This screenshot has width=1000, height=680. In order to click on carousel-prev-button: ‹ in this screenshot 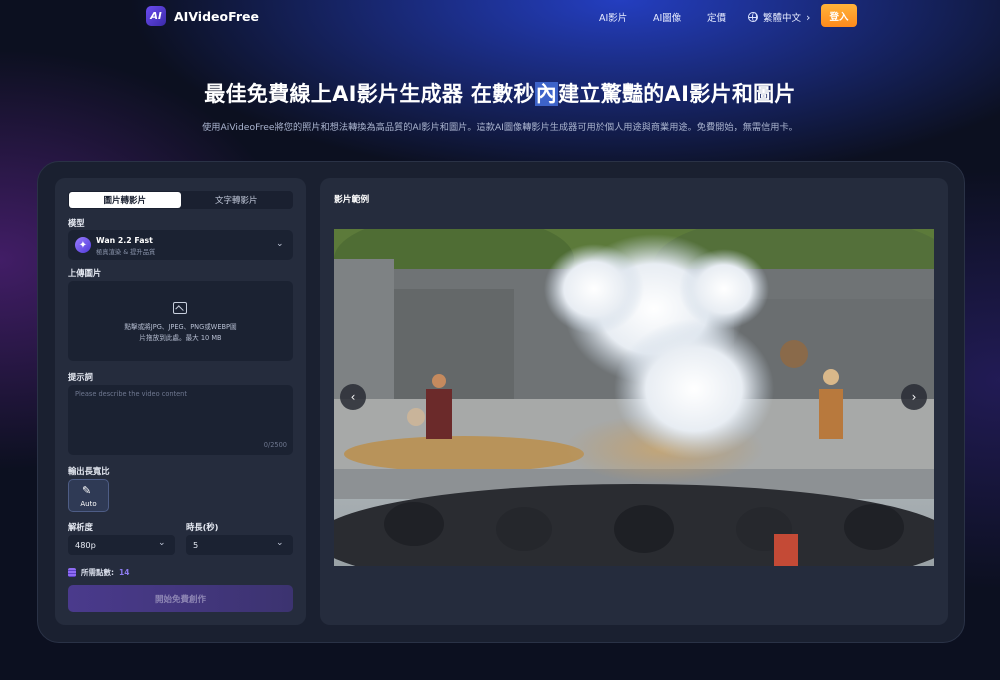, I will do `click(353, 397)`.